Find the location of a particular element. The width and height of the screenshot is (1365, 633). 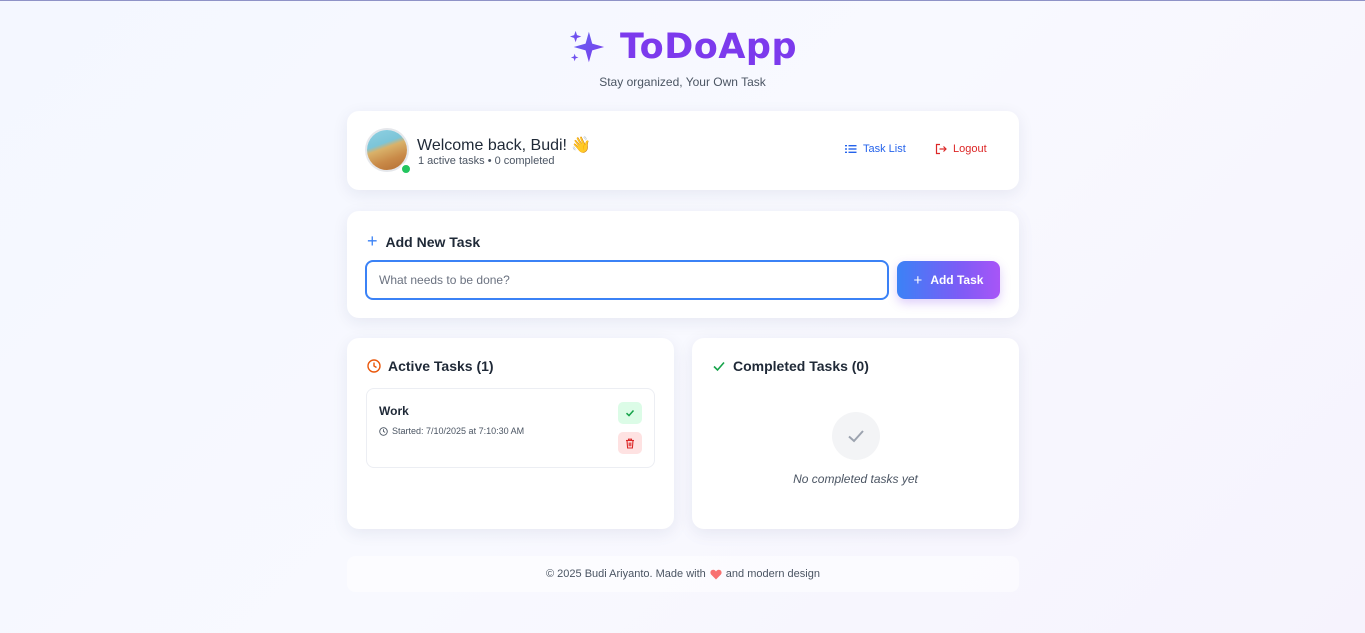

add-task-title: Add New Task is located at coordinates (433, 241).